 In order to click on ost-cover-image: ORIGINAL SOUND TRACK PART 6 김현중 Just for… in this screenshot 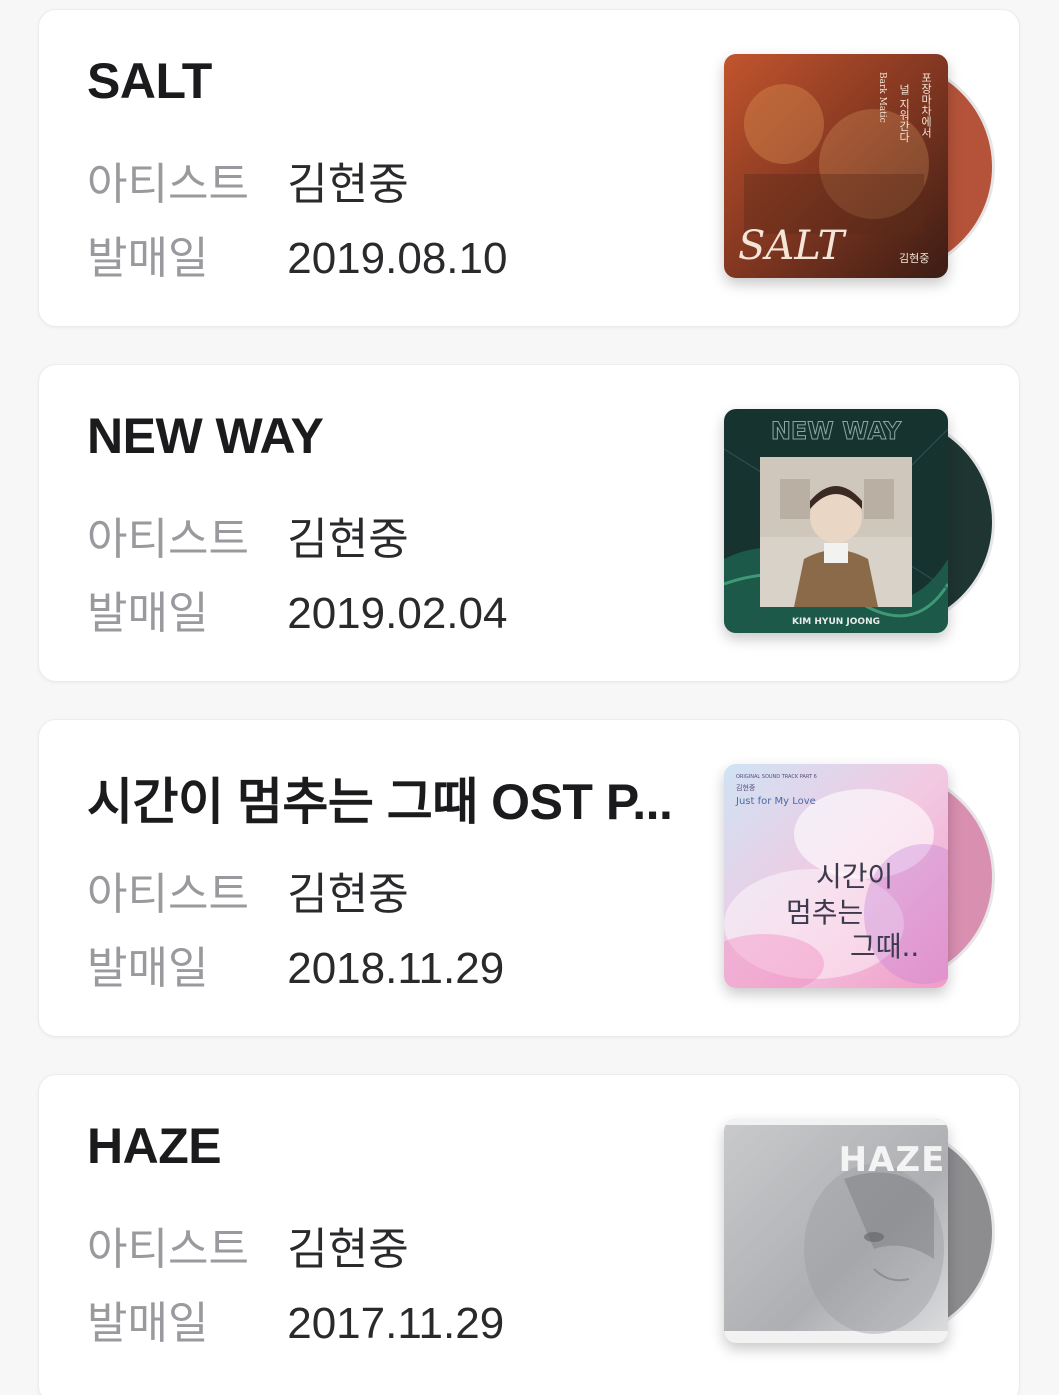, I will do `click(836, 876)`.